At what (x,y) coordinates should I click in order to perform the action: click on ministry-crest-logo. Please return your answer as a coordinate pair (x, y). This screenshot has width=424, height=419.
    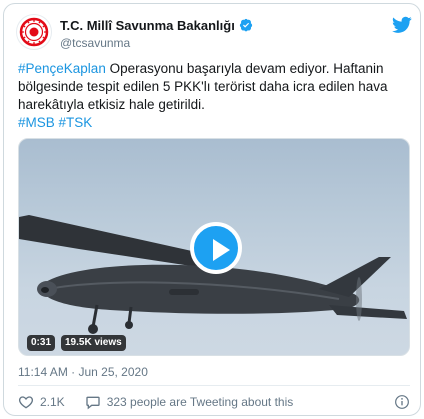
    Looking at the image, I should click on (34, 32).